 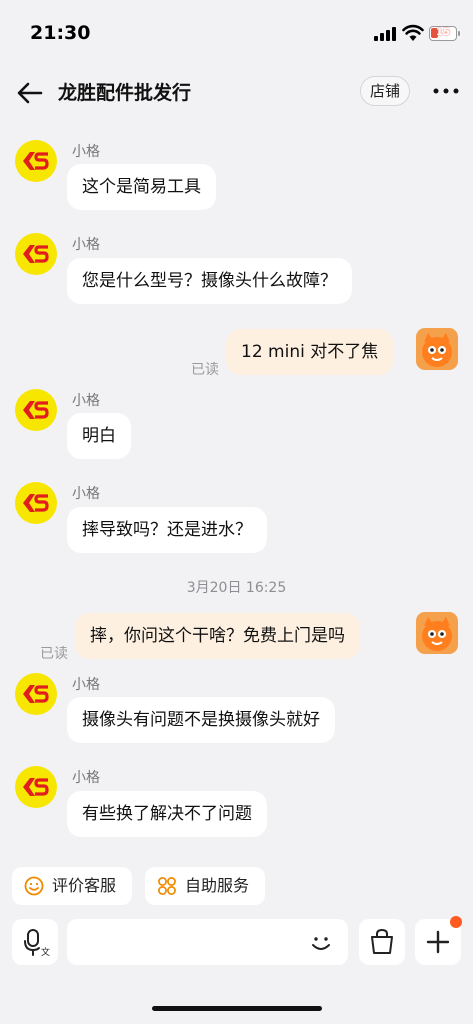 What do you see at coordinates (99, 436) in the screenshot?
I see `incoming-message: 明白` at bounding box center [99, 436].